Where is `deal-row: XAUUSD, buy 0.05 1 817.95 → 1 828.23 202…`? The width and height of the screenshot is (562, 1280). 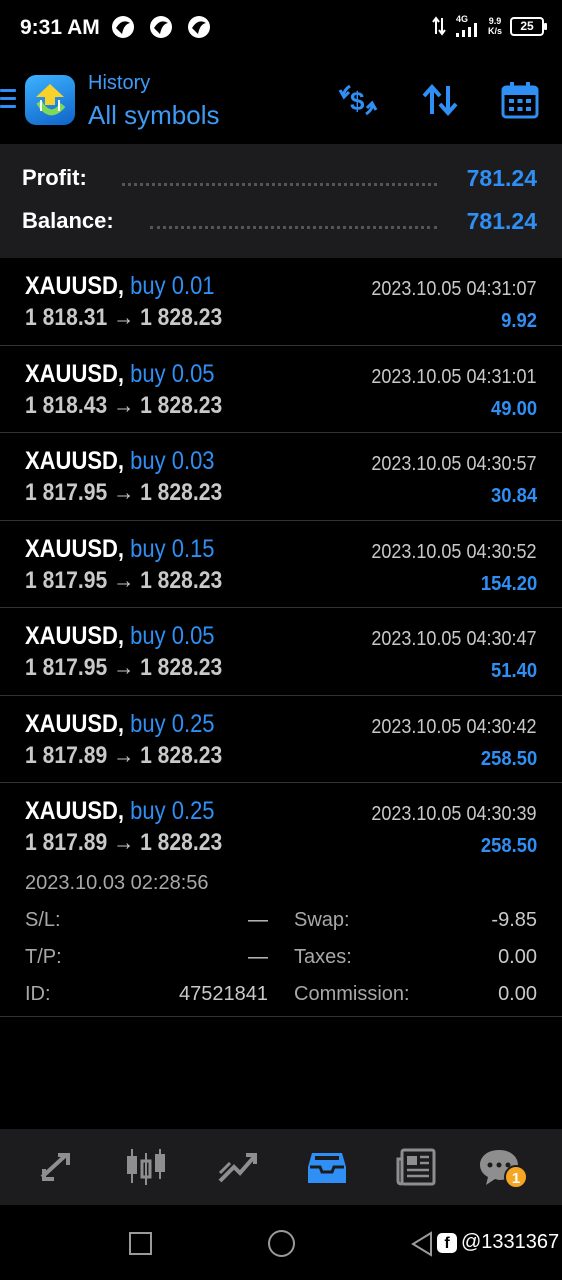 deal-row: XAUUSD, buy 0.05 1 817.95 → 1 828.23 202… is located at coordinates (281, 652).